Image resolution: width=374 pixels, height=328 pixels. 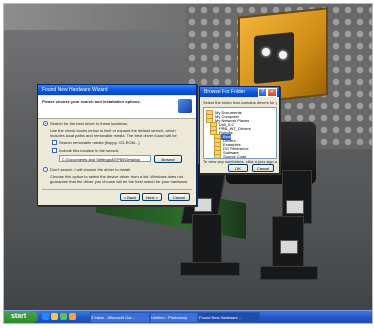 What do you see at coordinates (105, 158) in the screenshot?
I see `location-input: C:\Documents and Settings\NTP80\Desktop` at bounding box center [105, 158].